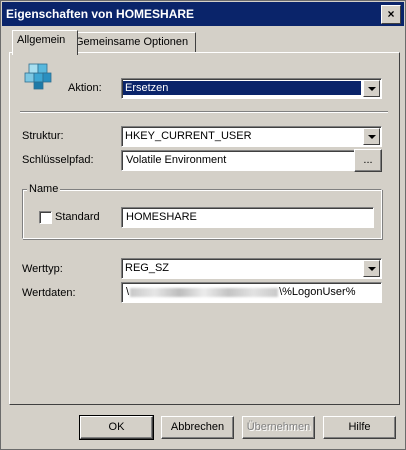 This screenshot has width=406, height=450. I want to click on aktion-value: Ersetzen, so click(242, 88).